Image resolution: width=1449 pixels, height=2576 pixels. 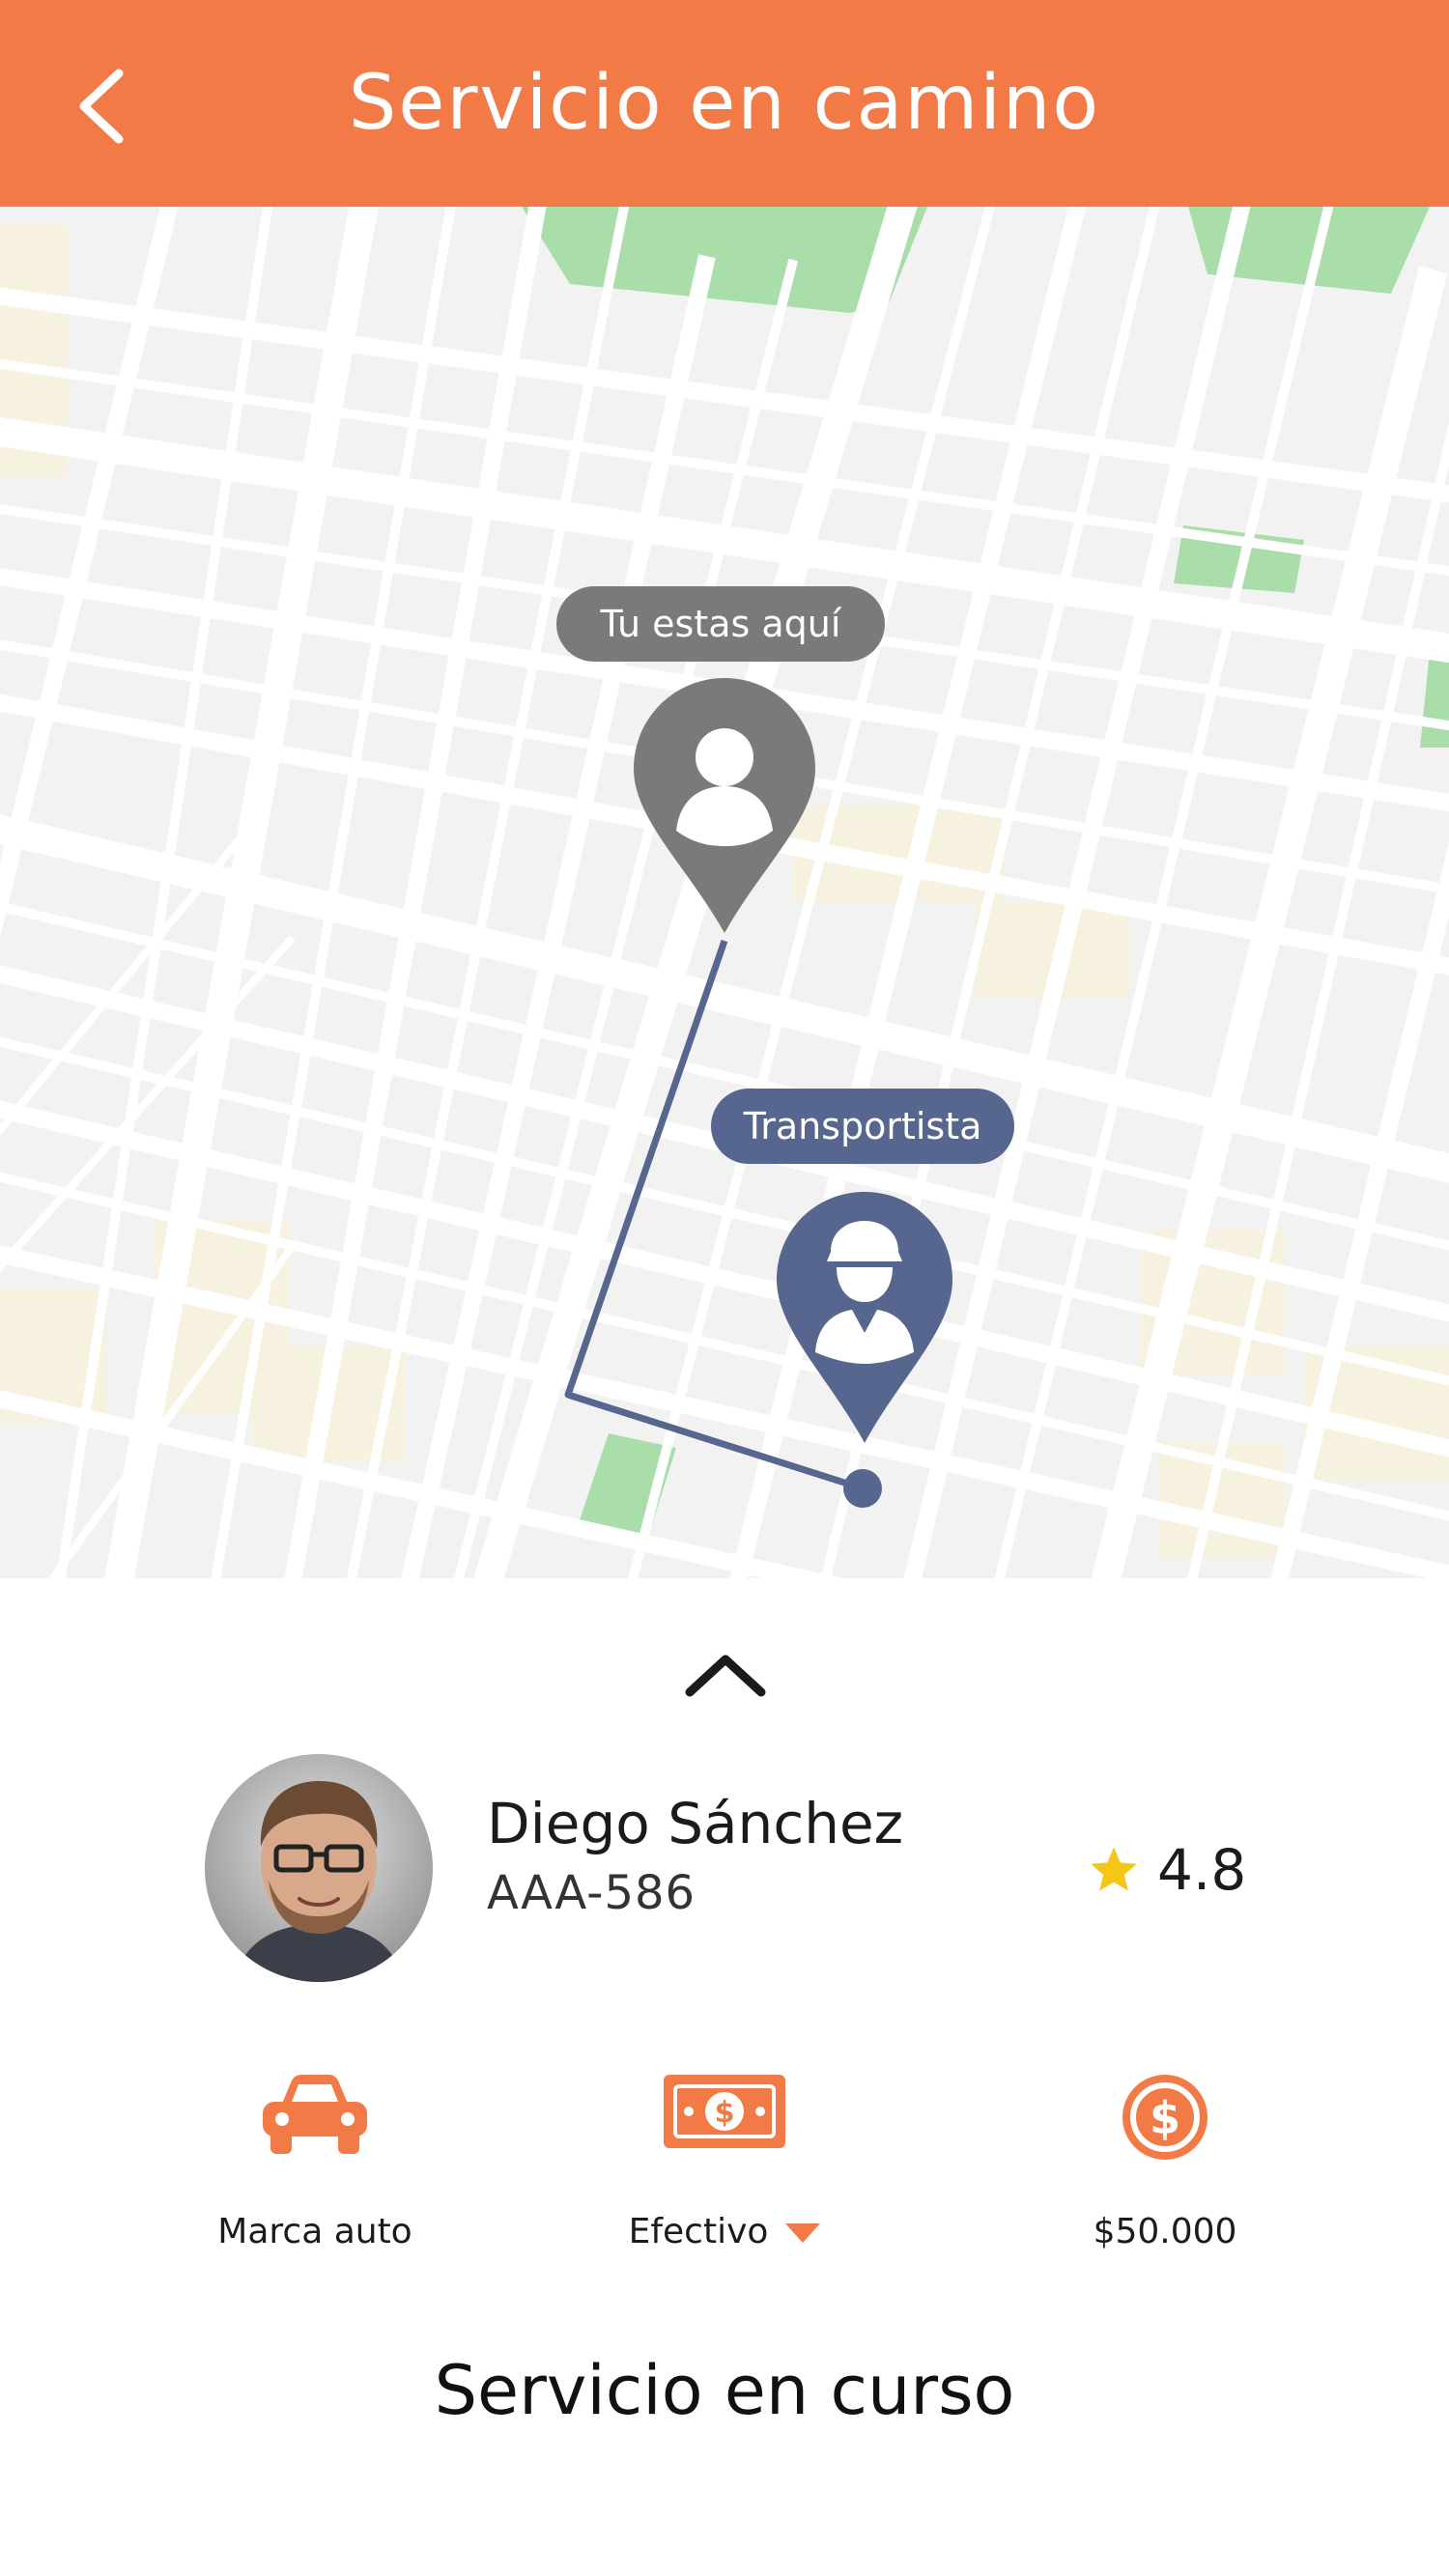 What do you see at coordinates (315, 2114) in the screenshot?
I see `car-icon` at bounding box center [315, 2114].